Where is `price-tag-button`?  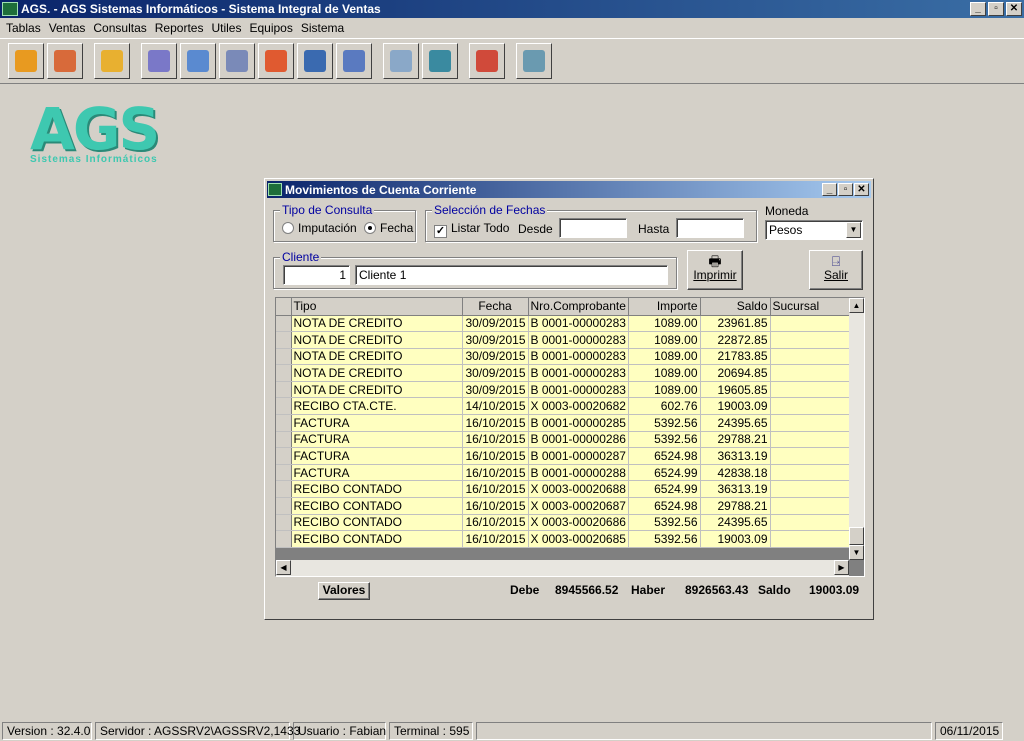
price-tag-button is located at coordinates (198, 61).